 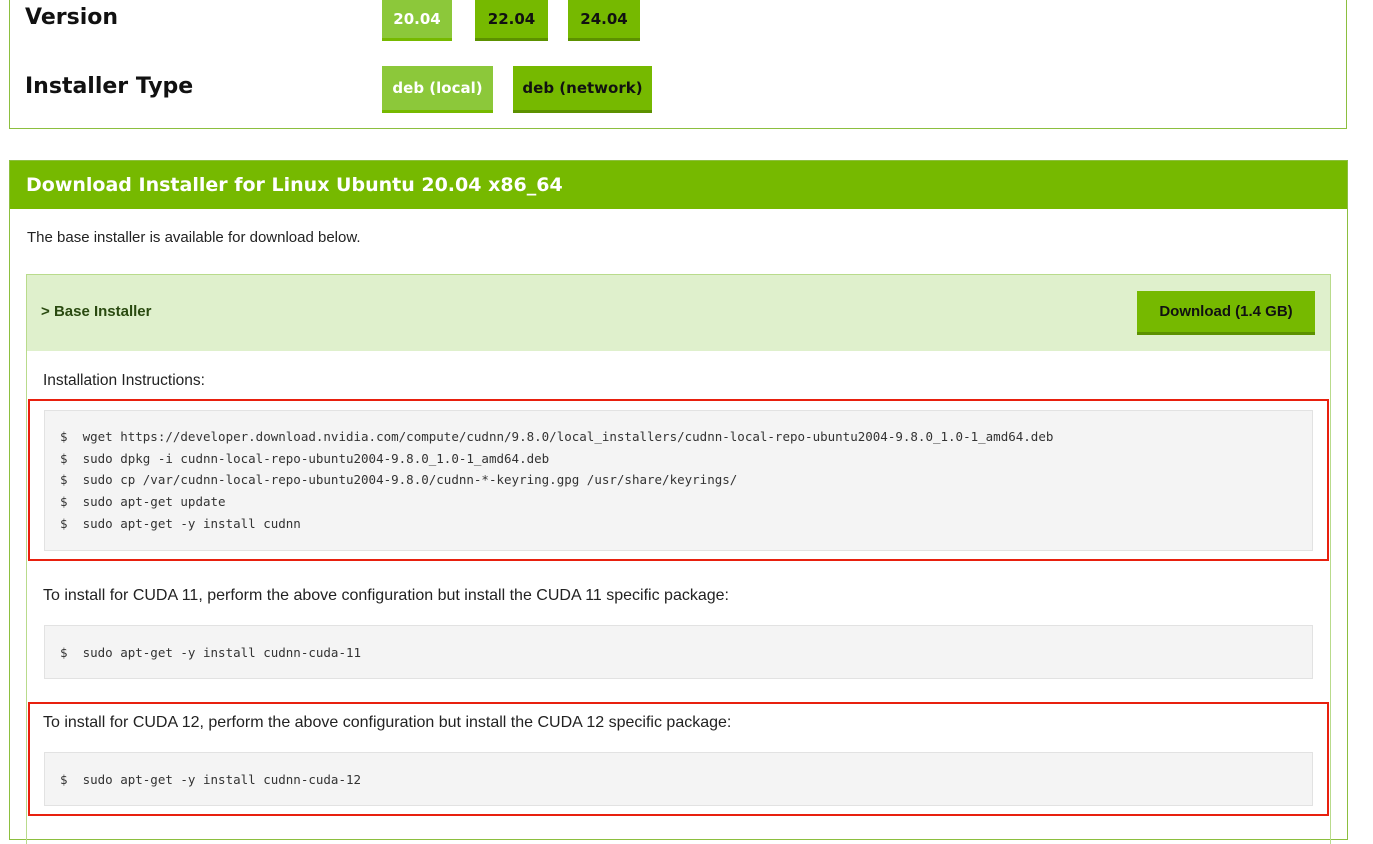 I want to click on command-line: $ sudo apt-get -y install cudnn-cuda-11, so click(x=211, y=652).